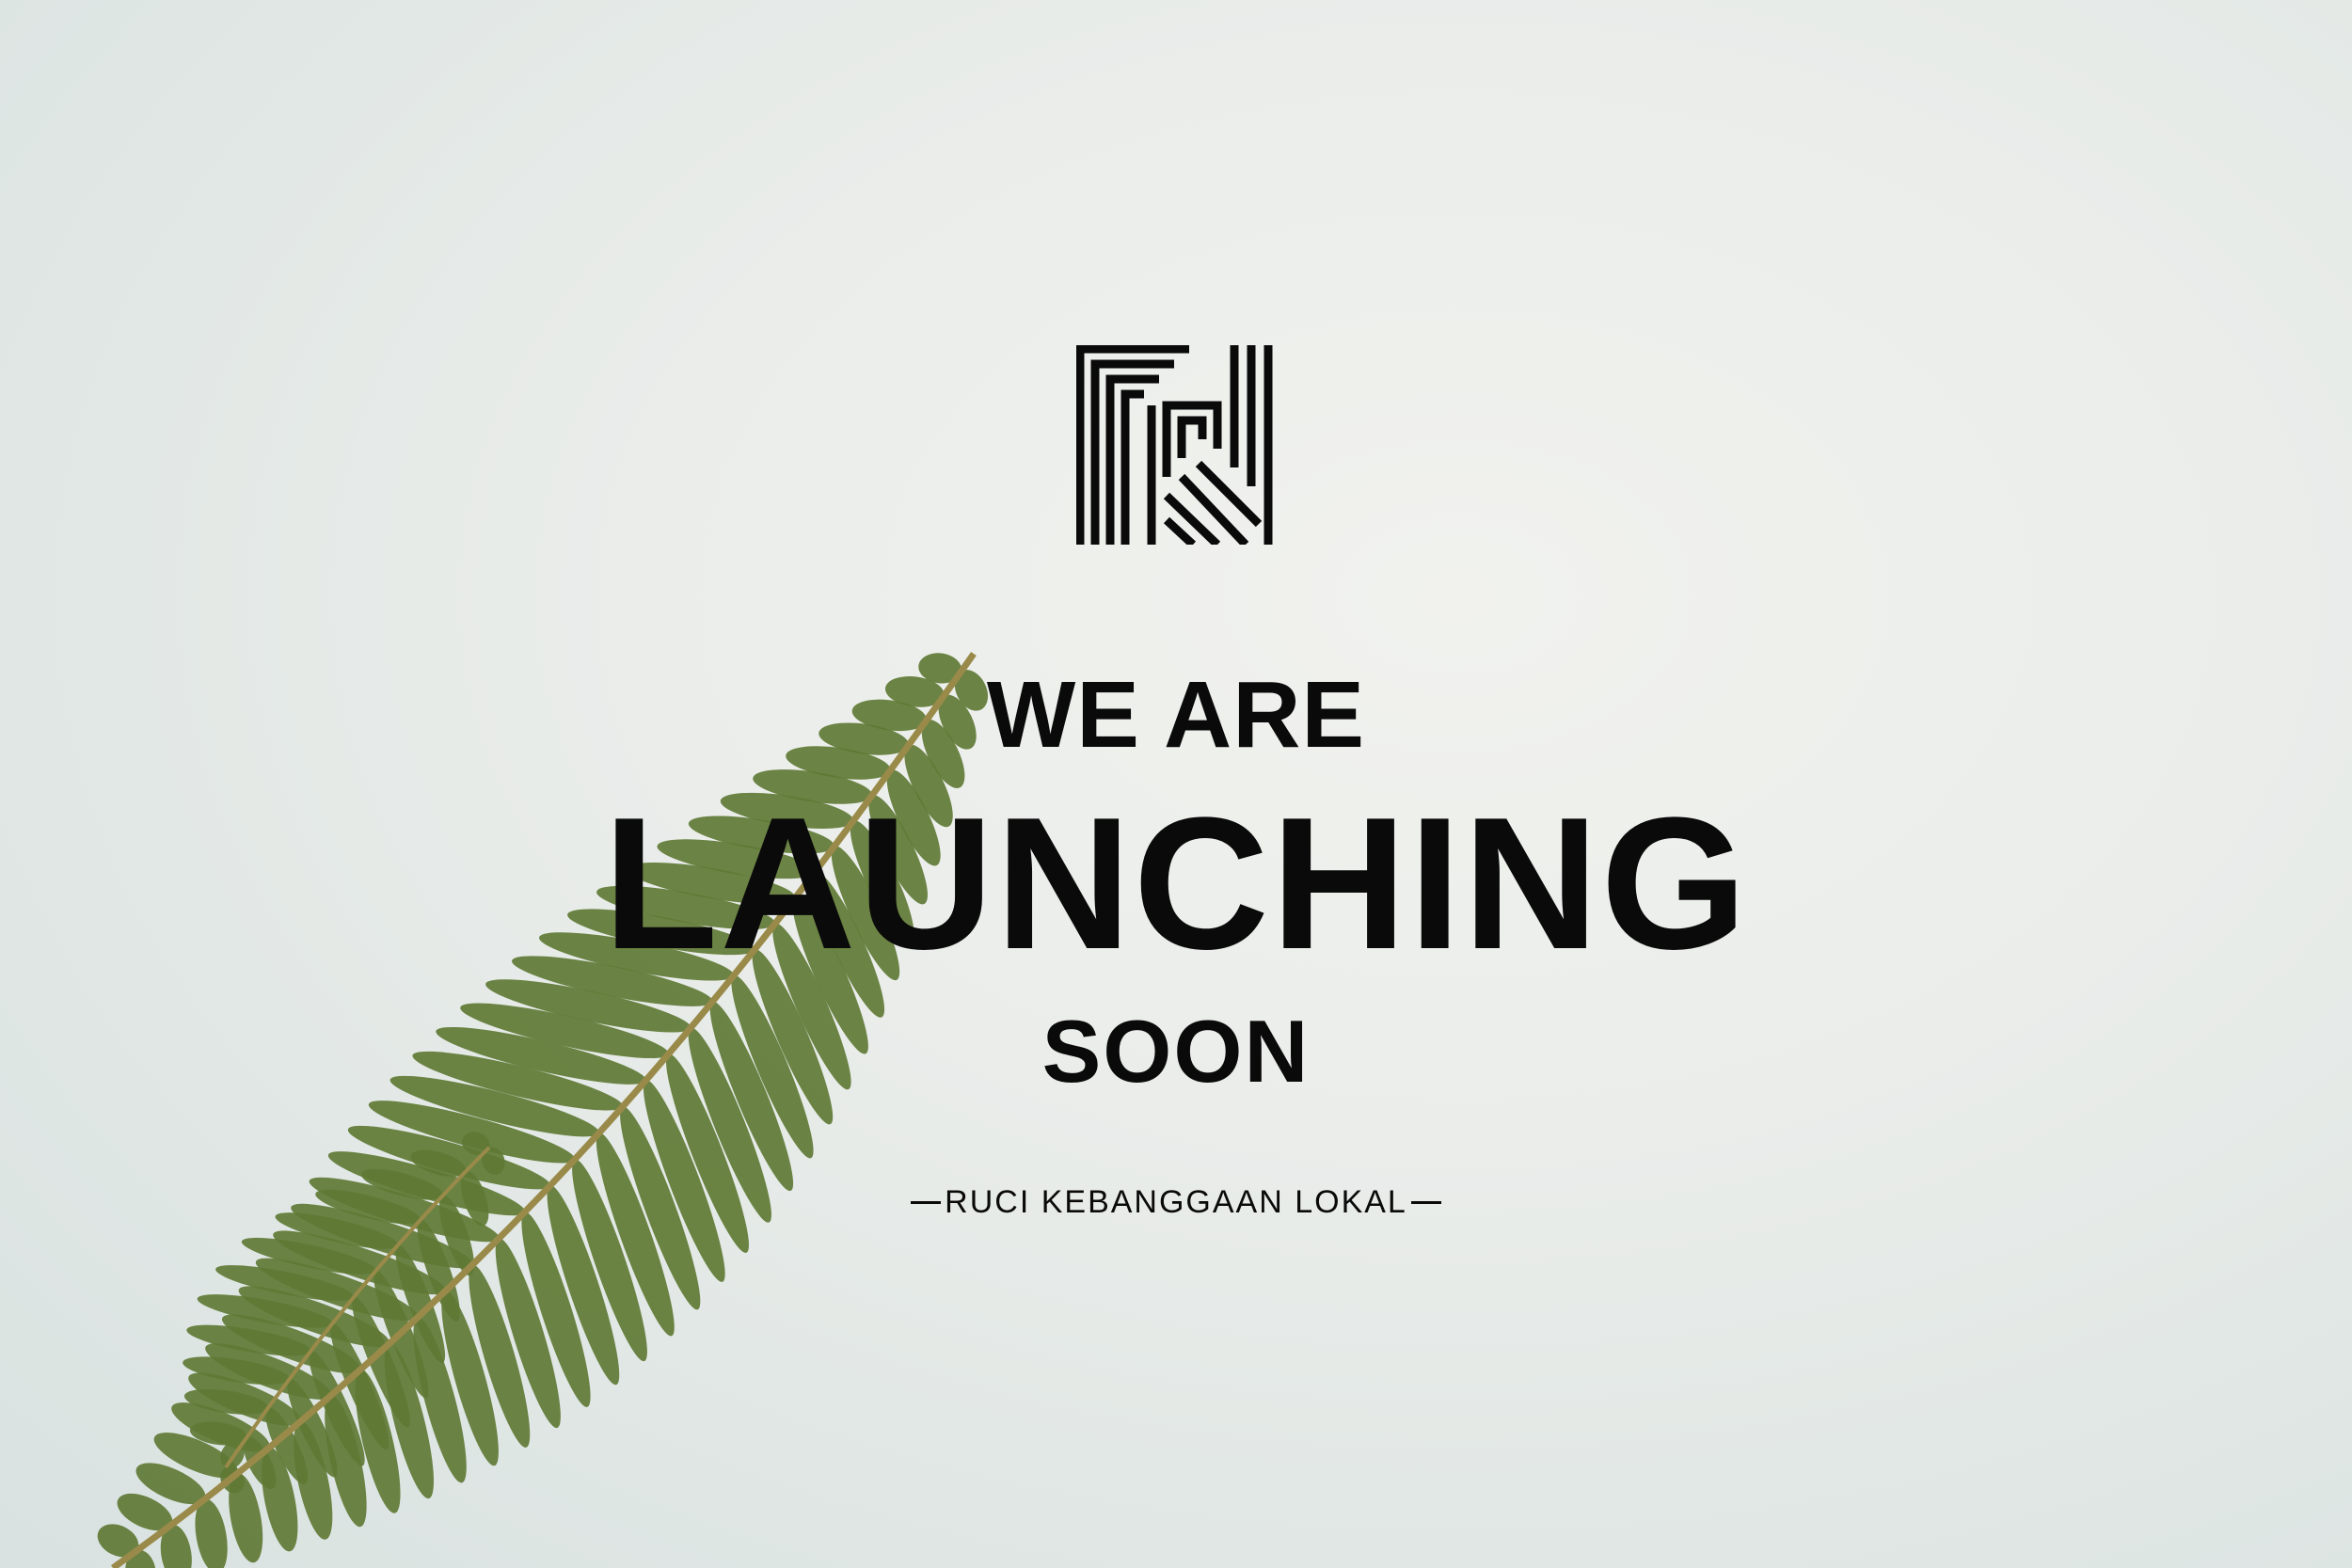 The width and height of the screenshot is (2352, 1568). What do you see at coordinates (1174, 445) in the screenshot?
I see `ruci-monogram-logo-icon` at bounding box center [1174, 445].